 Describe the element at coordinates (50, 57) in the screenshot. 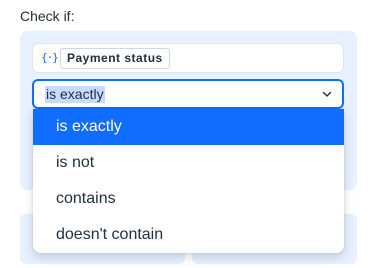

I see `variable-icon: {·}` at that location.